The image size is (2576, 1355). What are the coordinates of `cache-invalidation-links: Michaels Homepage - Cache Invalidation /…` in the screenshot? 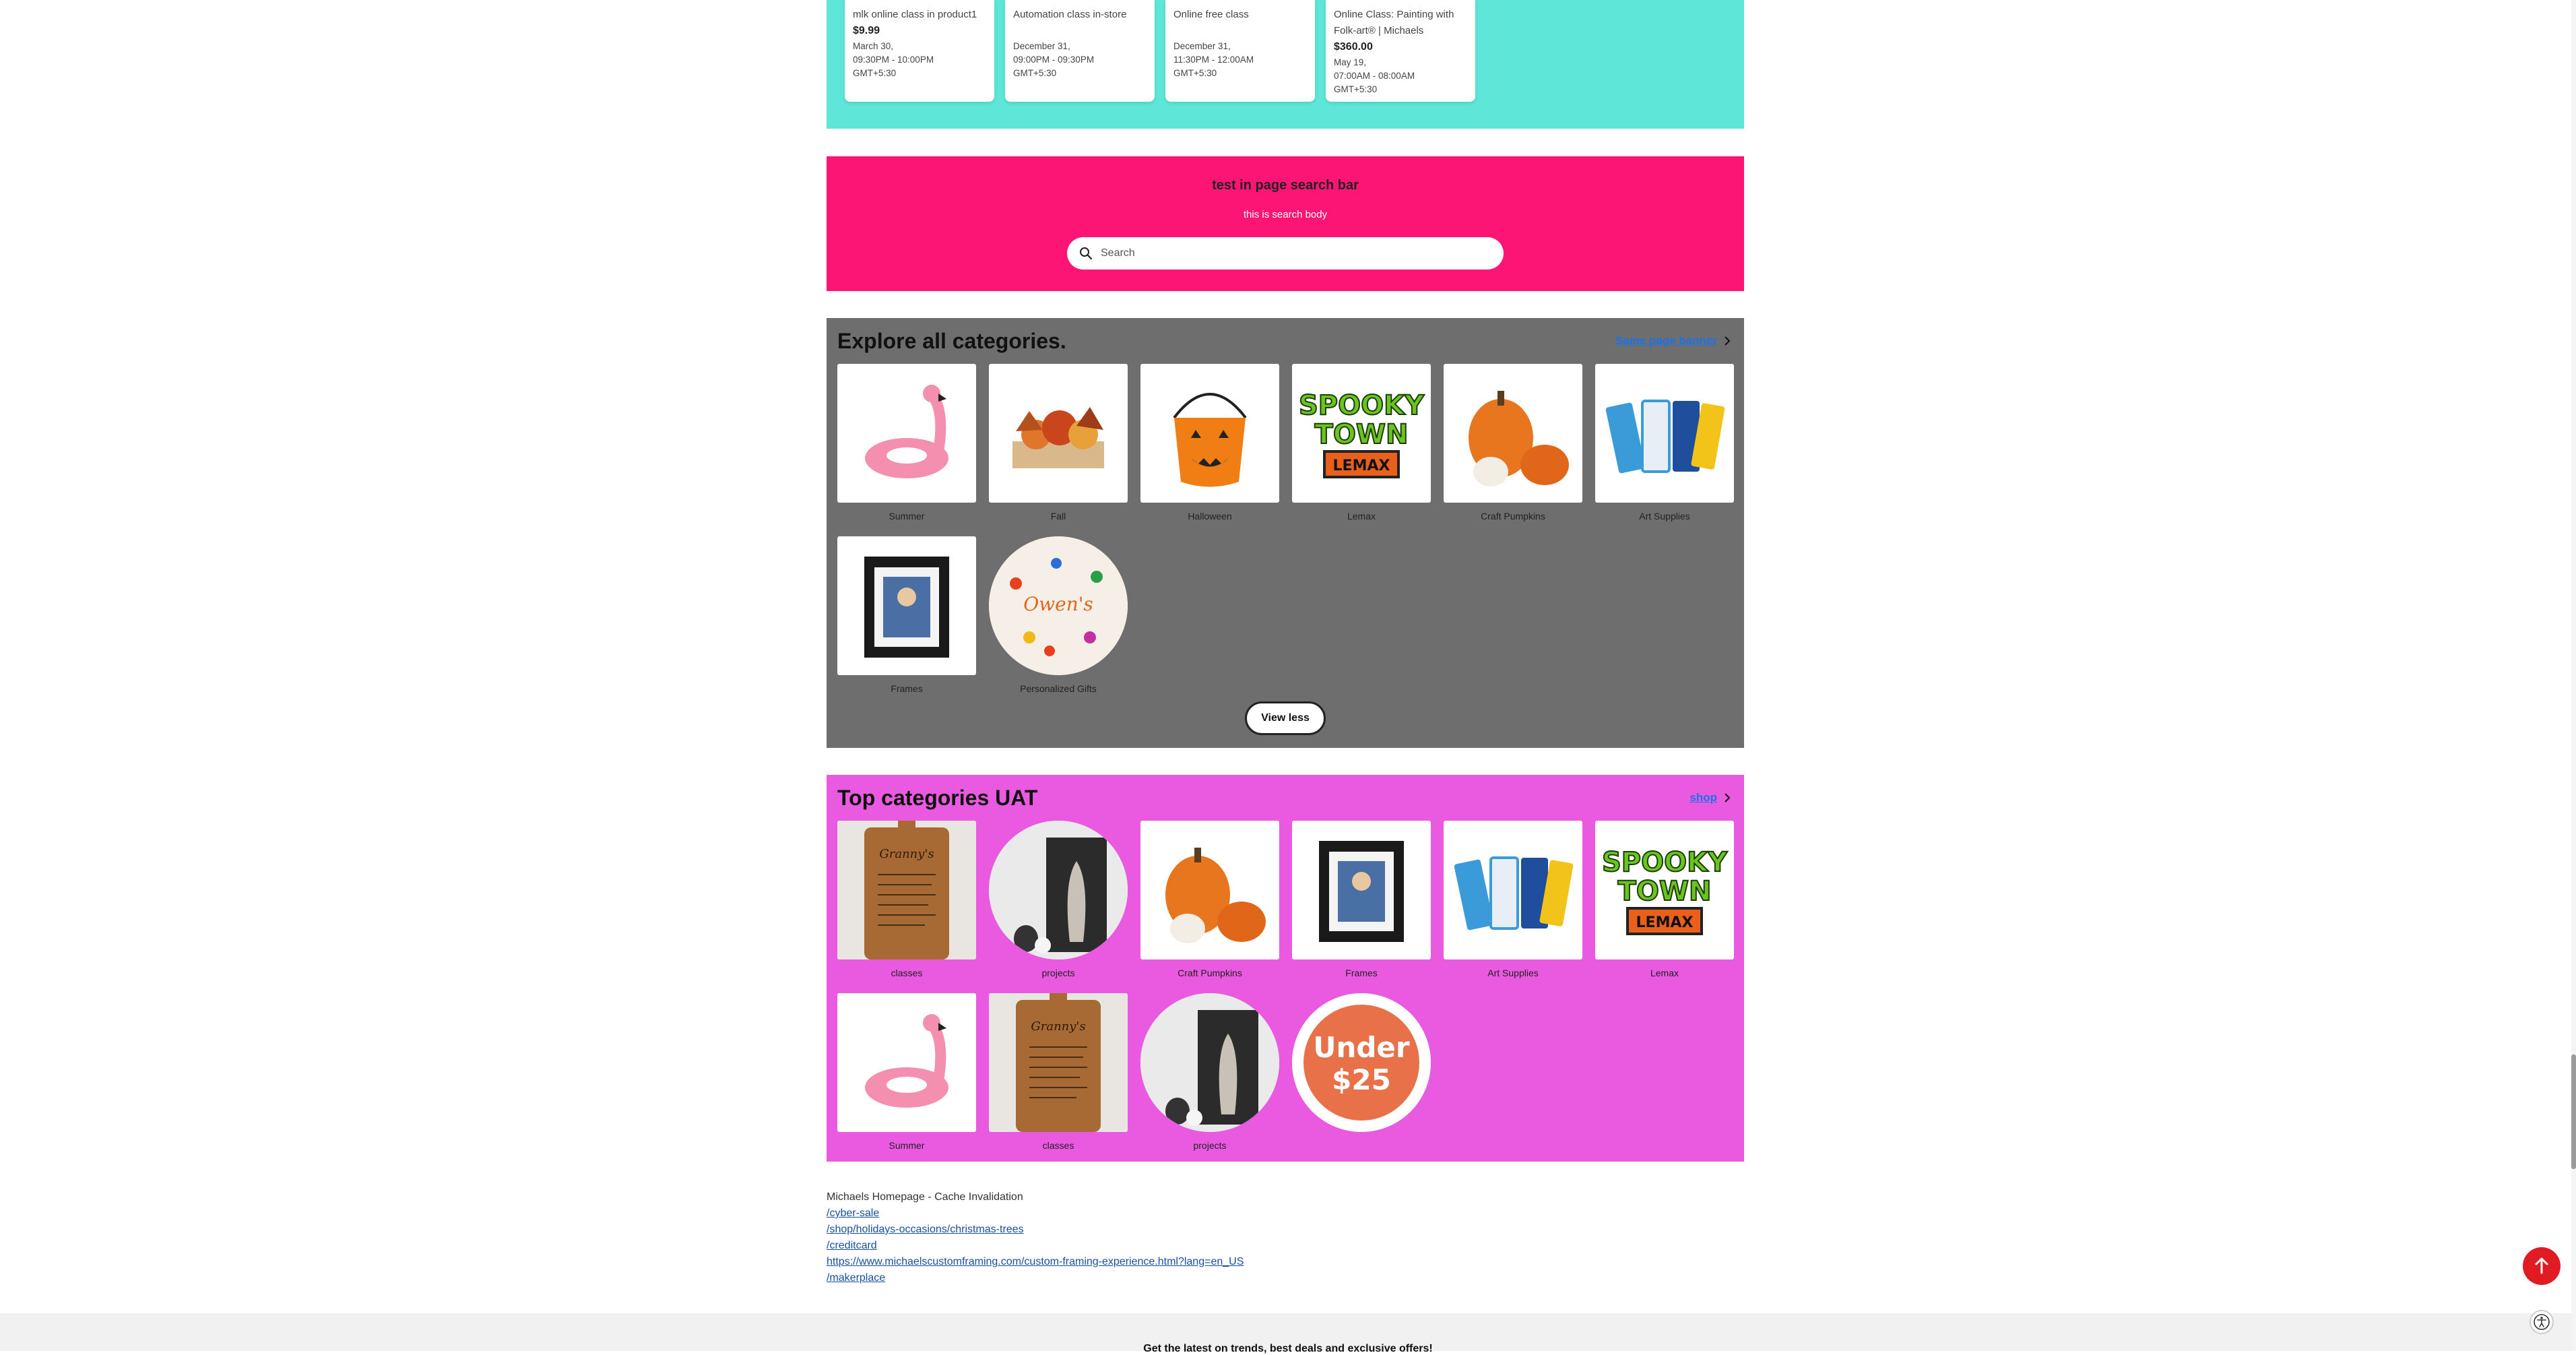 It's located at (1036, 1237).